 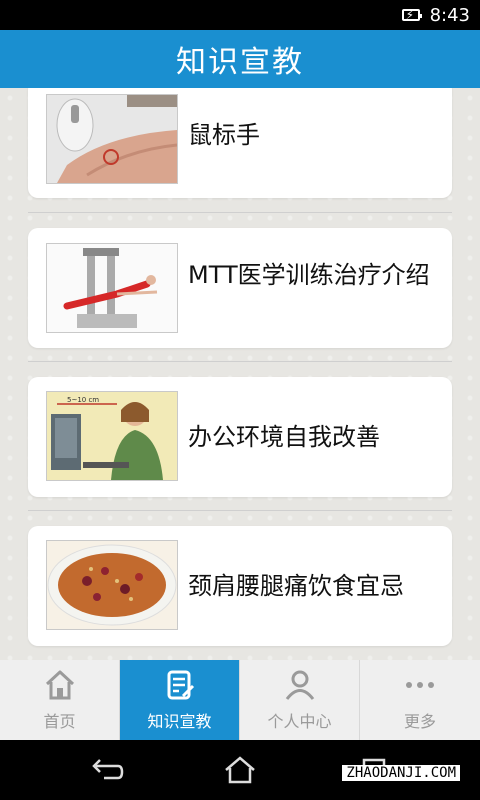 I want to click on tab-more: 更多, so click(x=420, y=700).